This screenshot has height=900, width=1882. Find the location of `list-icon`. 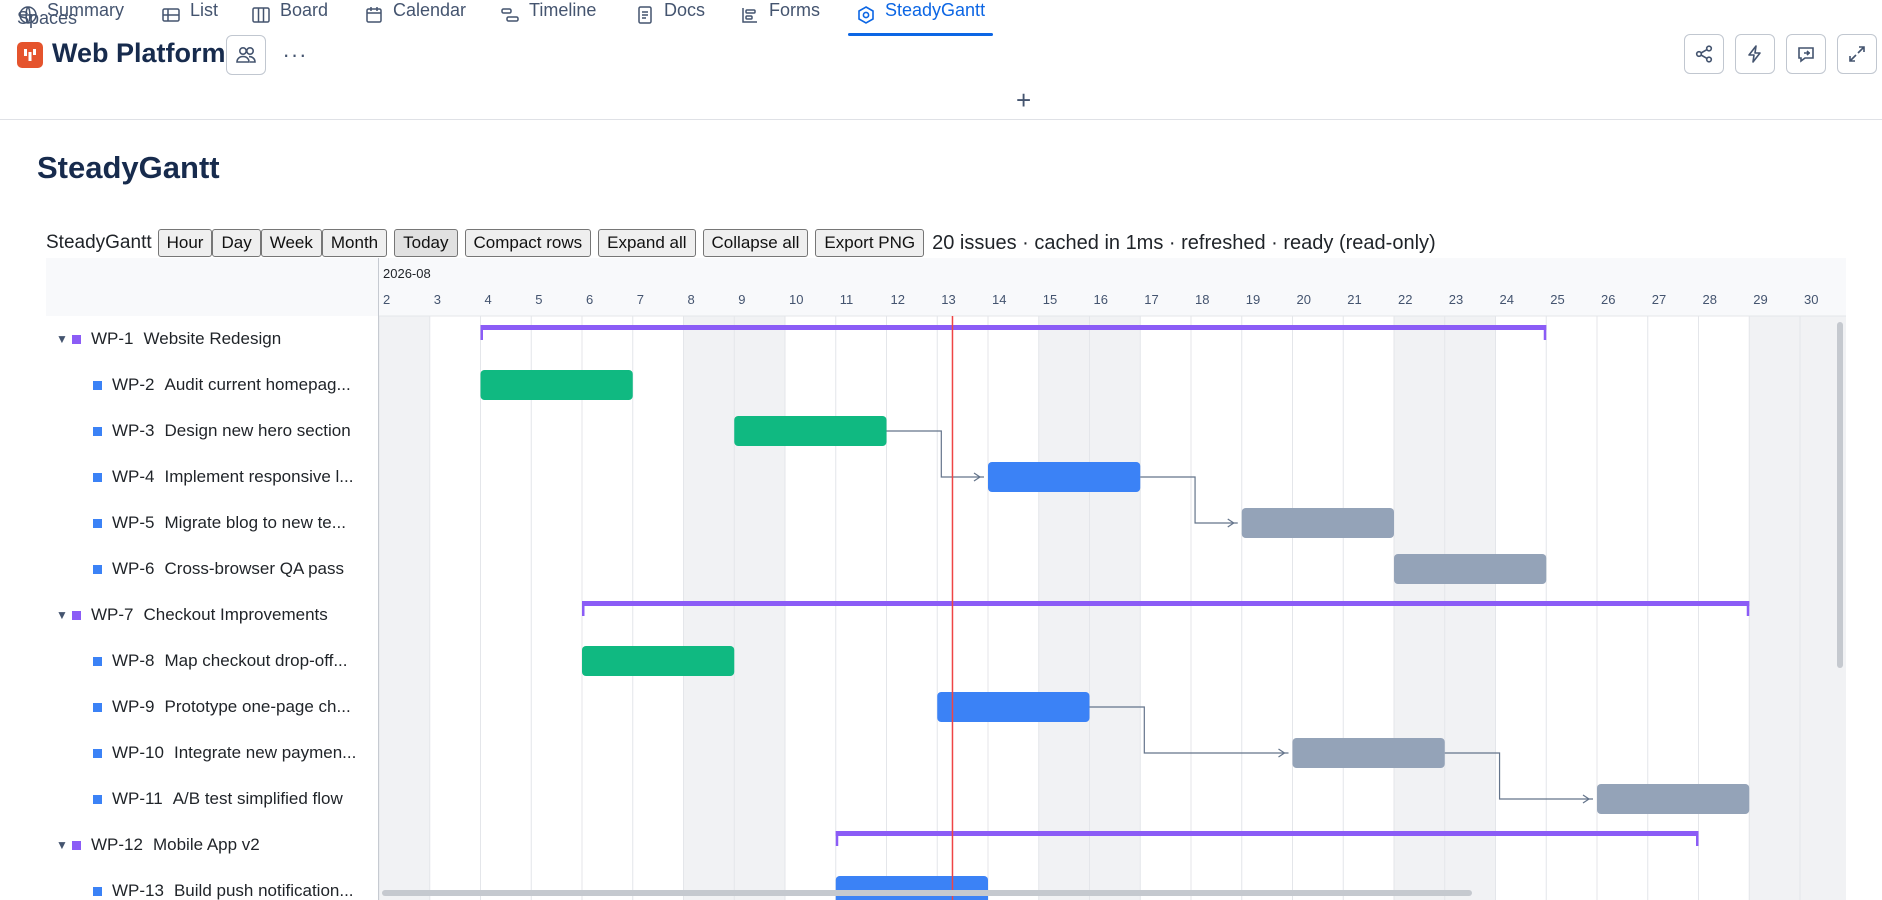

list-icon is located at coordinates (171, 15).